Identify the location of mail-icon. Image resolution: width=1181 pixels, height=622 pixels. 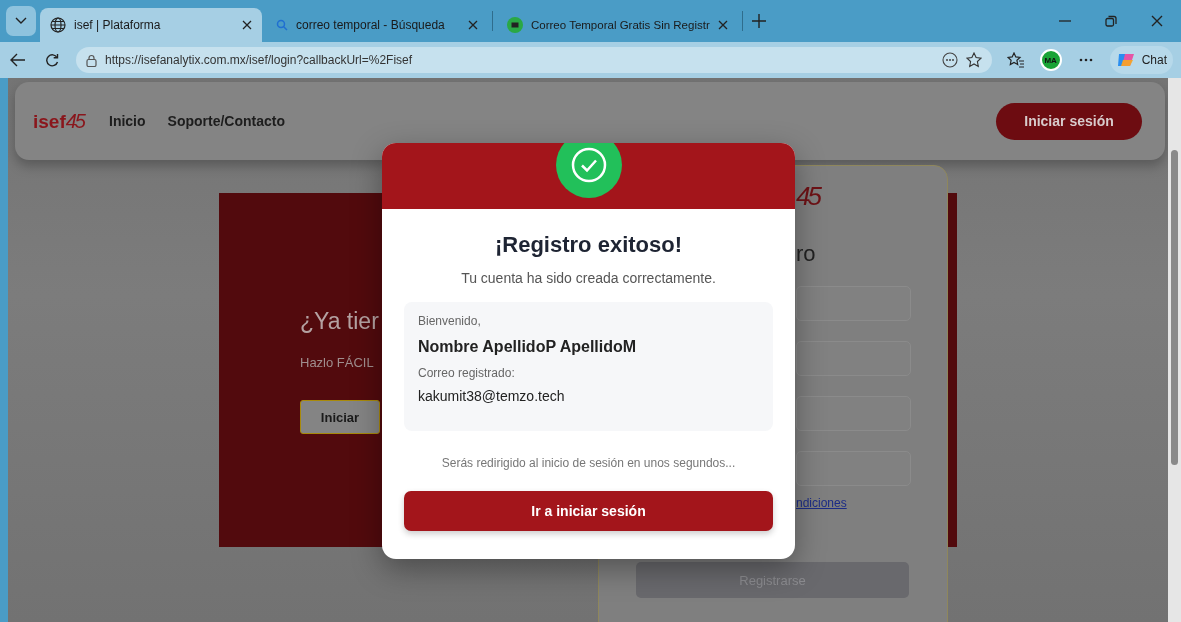
(515, 25).